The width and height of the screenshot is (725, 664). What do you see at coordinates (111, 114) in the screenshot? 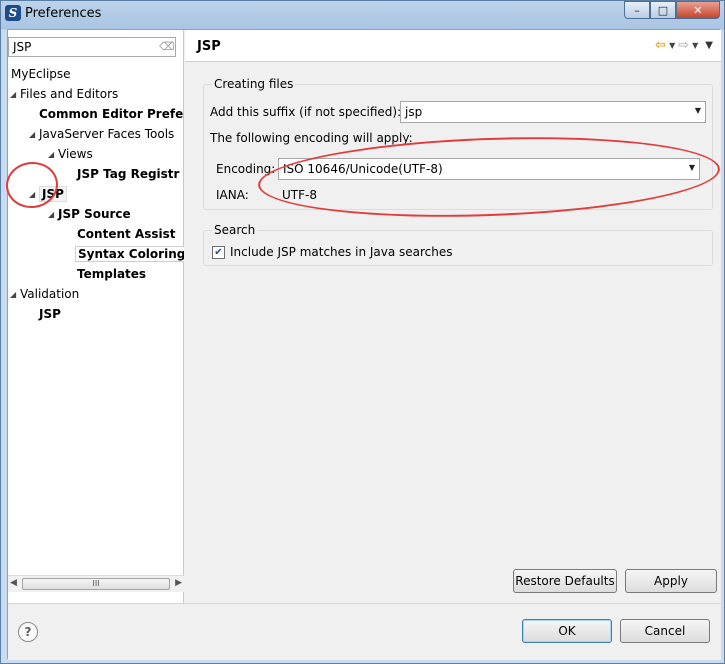
I see `tree-item-label: Common Editor Prefe` at bounding box center [111, 114].